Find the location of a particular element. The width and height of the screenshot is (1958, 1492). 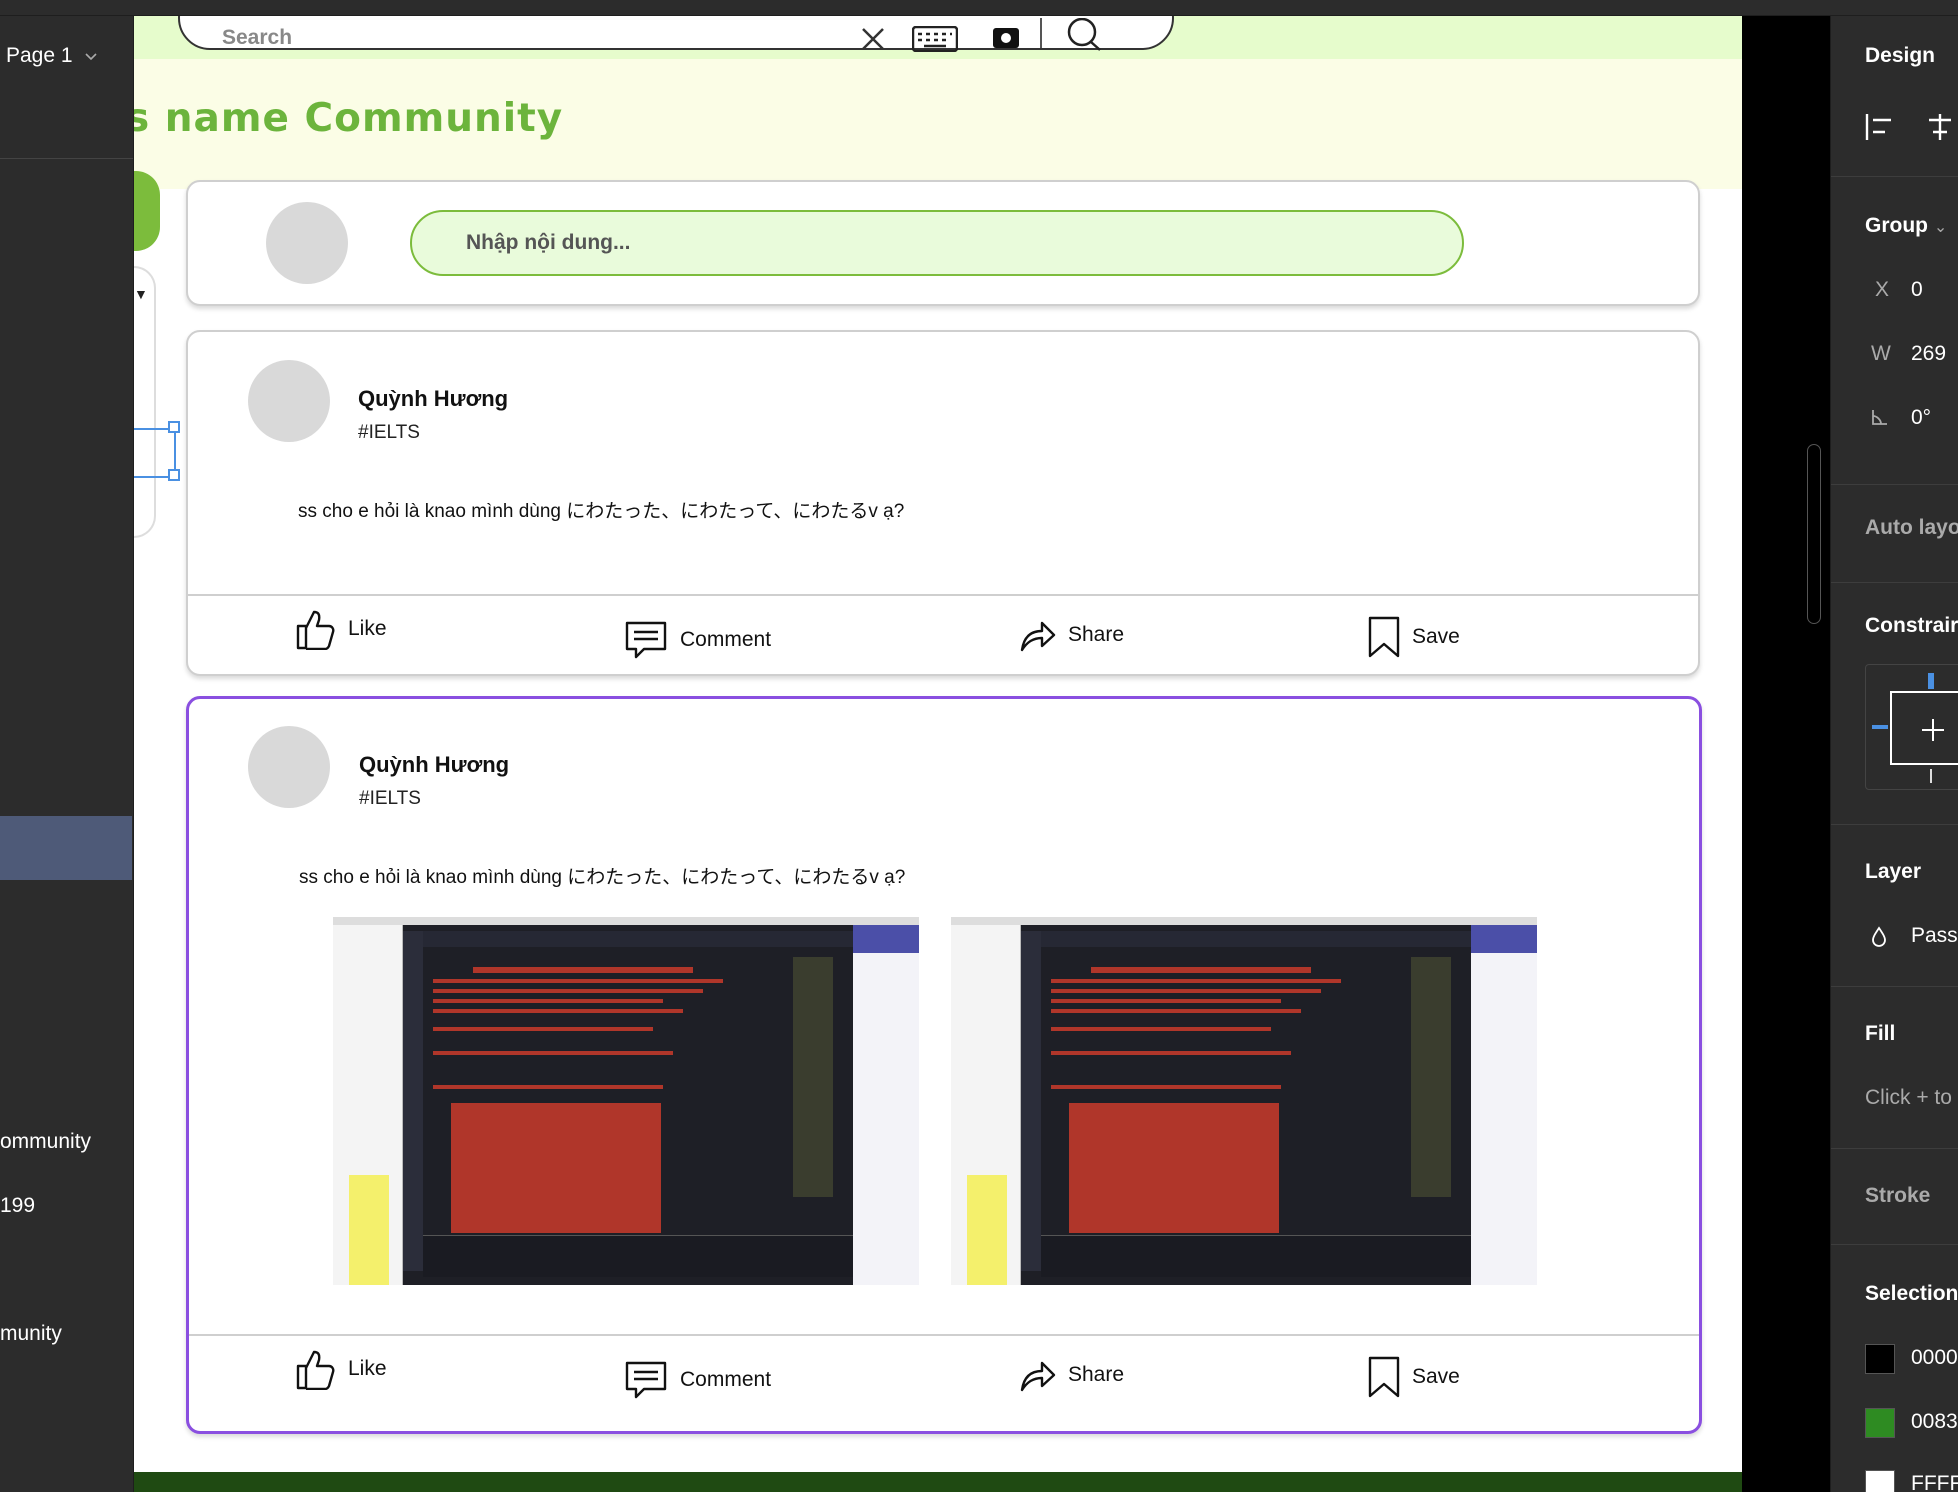

avatar is located at coordinates (289, 767).